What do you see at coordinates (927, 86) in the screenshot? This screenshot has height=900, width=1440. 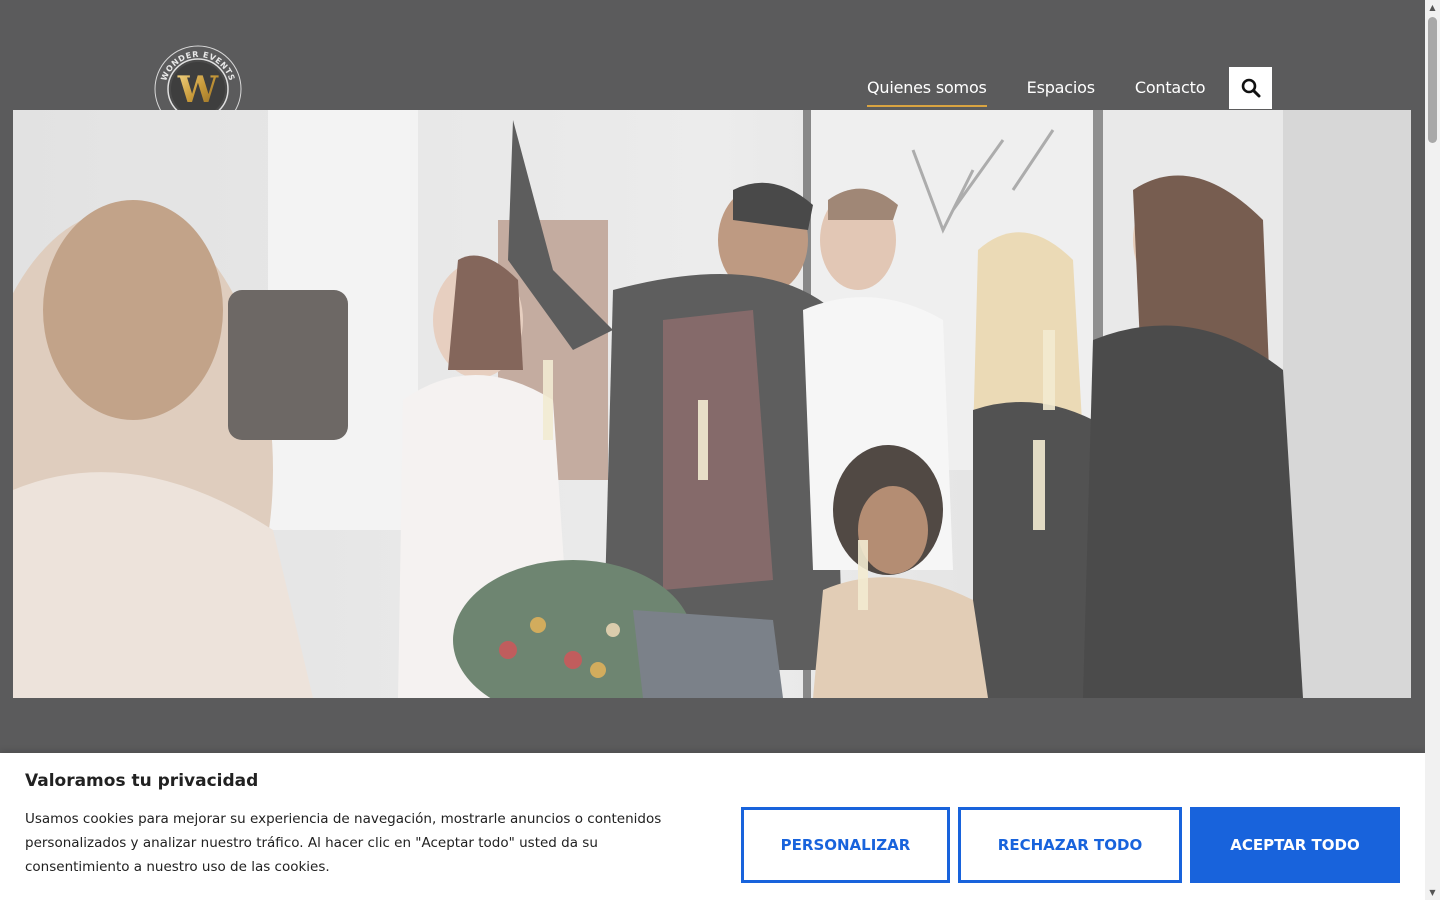 I see `nav-item-quienes-somos: Quienes somos` at bounding box center [927, 86].